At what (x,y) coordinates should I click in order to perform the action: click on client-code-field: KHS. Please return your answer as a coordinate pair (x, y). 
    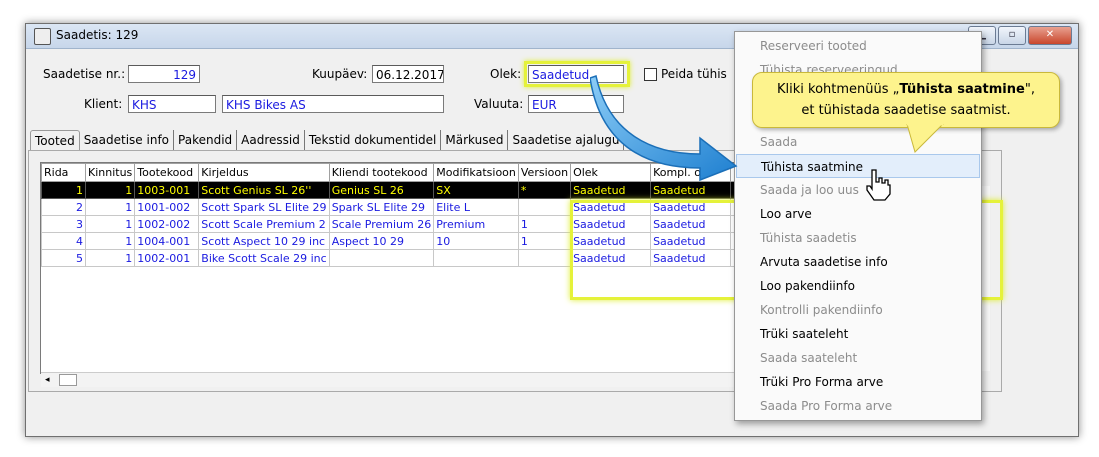
    Looking at the image, I should click on (172, 104).